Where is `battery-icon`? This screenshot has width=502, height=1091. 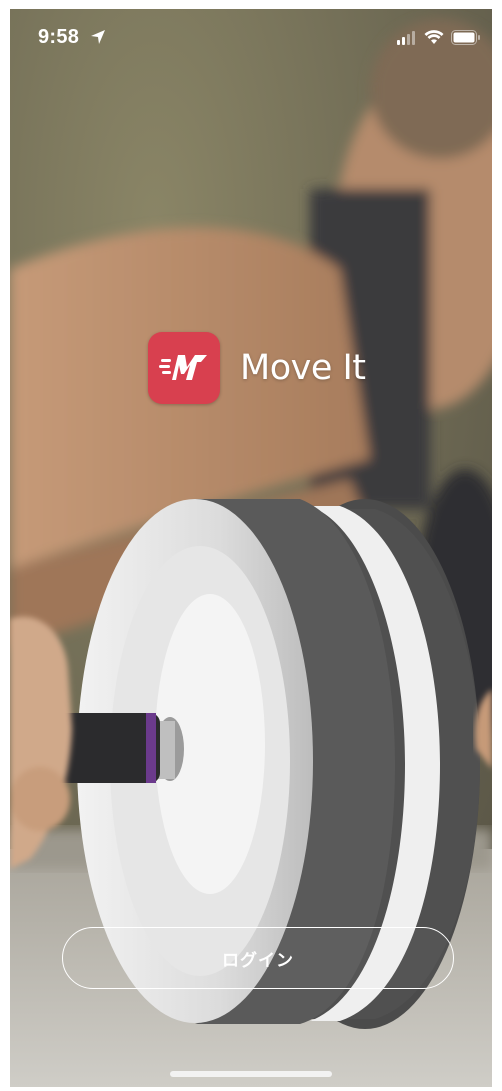
battery-icon is located at coordinates (465, 37).